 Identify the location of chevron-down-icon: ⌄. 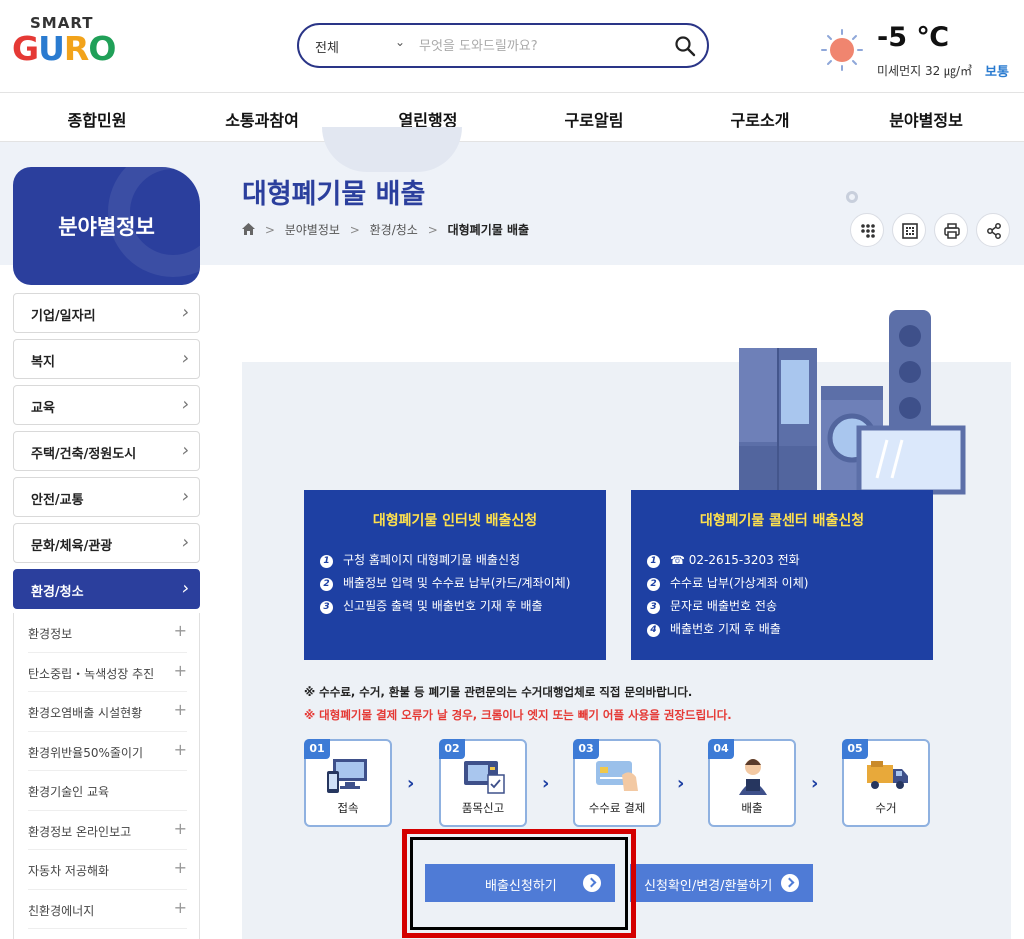
(400, 42).